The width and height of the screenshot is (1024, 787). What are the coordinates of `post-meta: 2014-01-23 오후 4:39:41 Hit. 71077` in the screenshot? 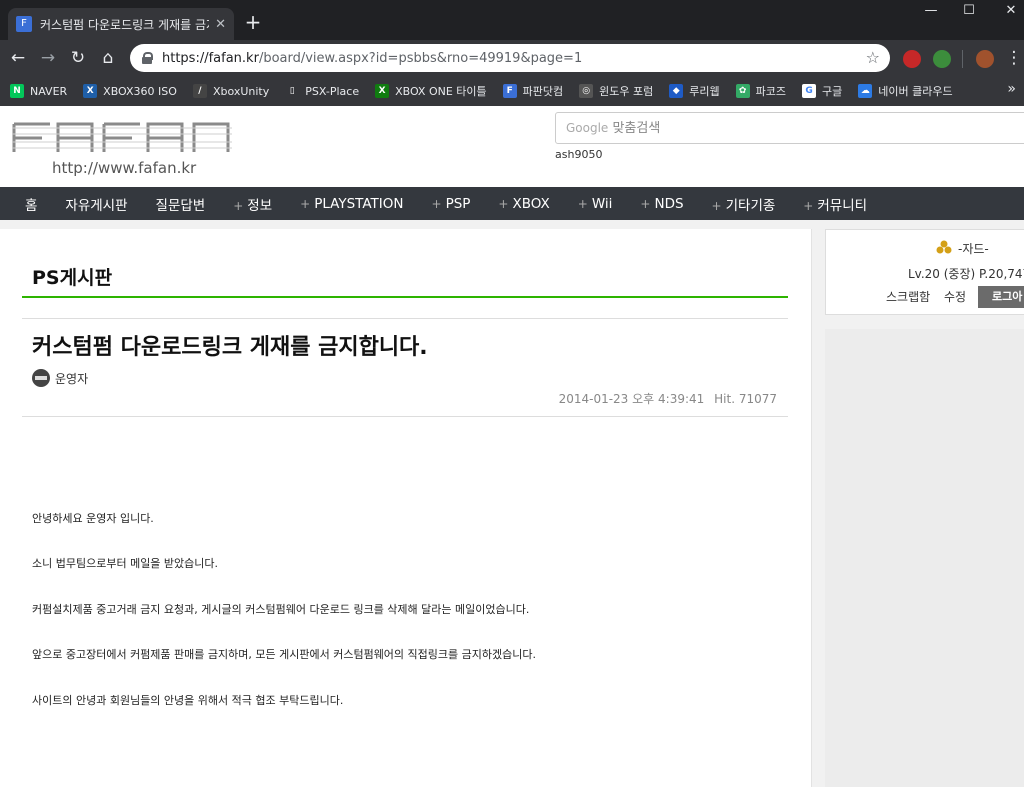 It's located at (665, 398).